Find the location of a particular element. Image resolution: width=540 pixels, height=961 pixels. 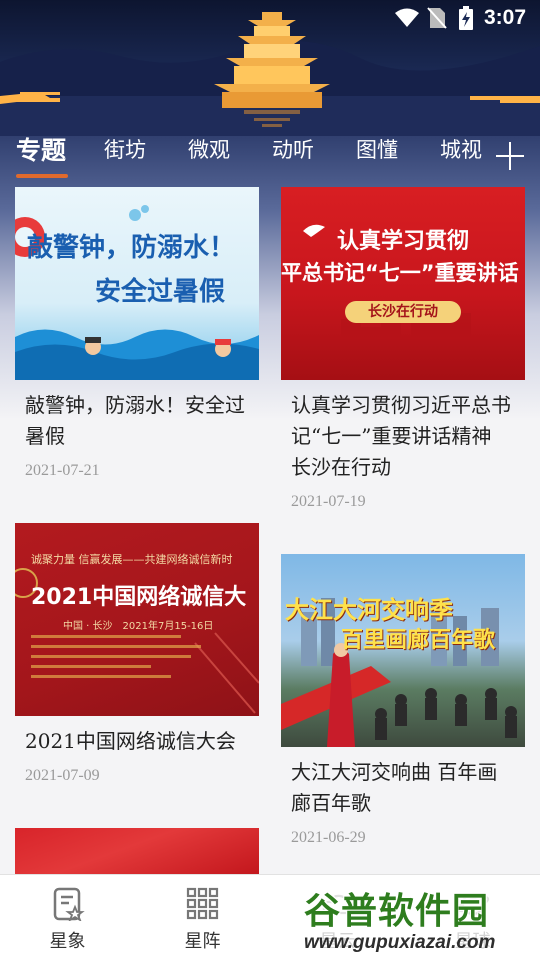

card-date: 2021-07-21 is located at coordinates (62, 470).